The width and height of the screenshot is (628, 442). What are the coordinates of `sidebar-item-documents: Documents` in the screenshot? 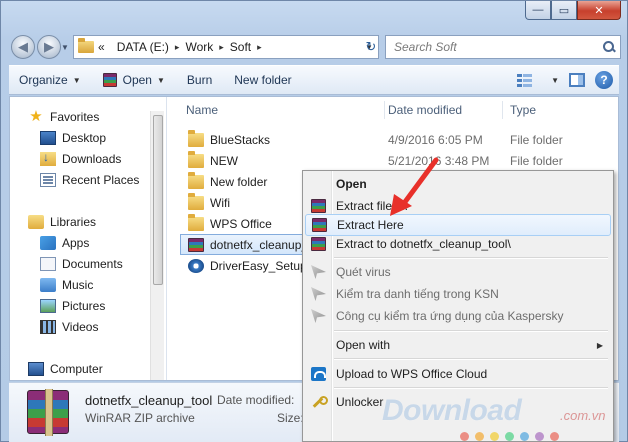 It's located at (81, 264).